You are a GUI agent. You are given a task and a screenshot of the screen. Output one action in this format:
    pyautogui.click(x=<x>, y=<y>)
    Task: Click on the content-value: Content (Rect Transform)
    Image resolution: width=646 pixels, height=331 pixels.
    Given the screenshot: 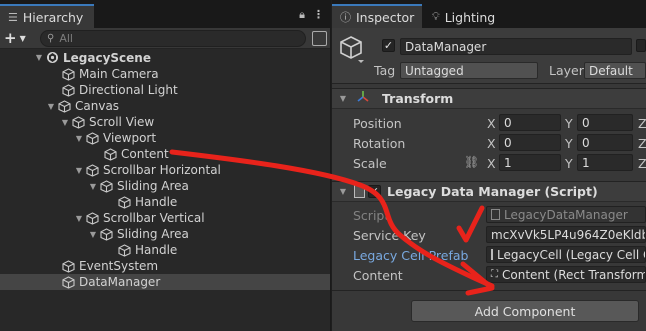 What is the action you would take?
    pyautogui.click(x=574, y=274)
    